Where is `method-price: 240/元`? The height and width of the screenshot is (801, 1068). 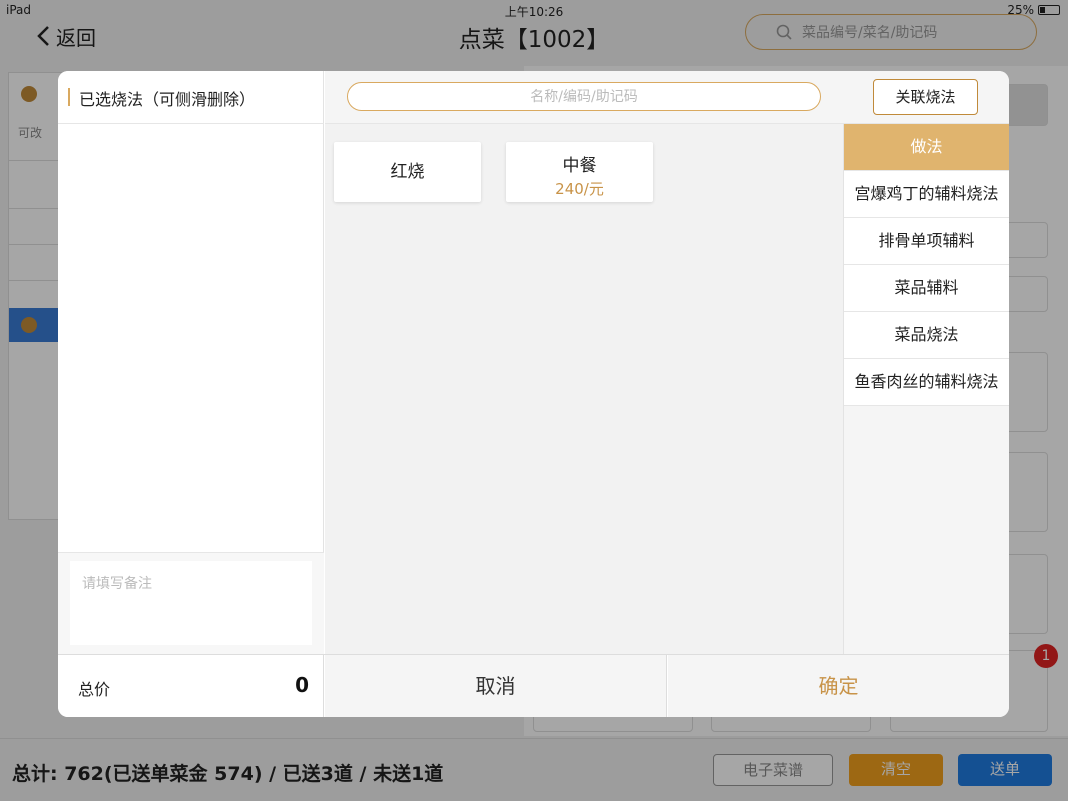
method-price: 240/元 is located at coordinates (579, 189).